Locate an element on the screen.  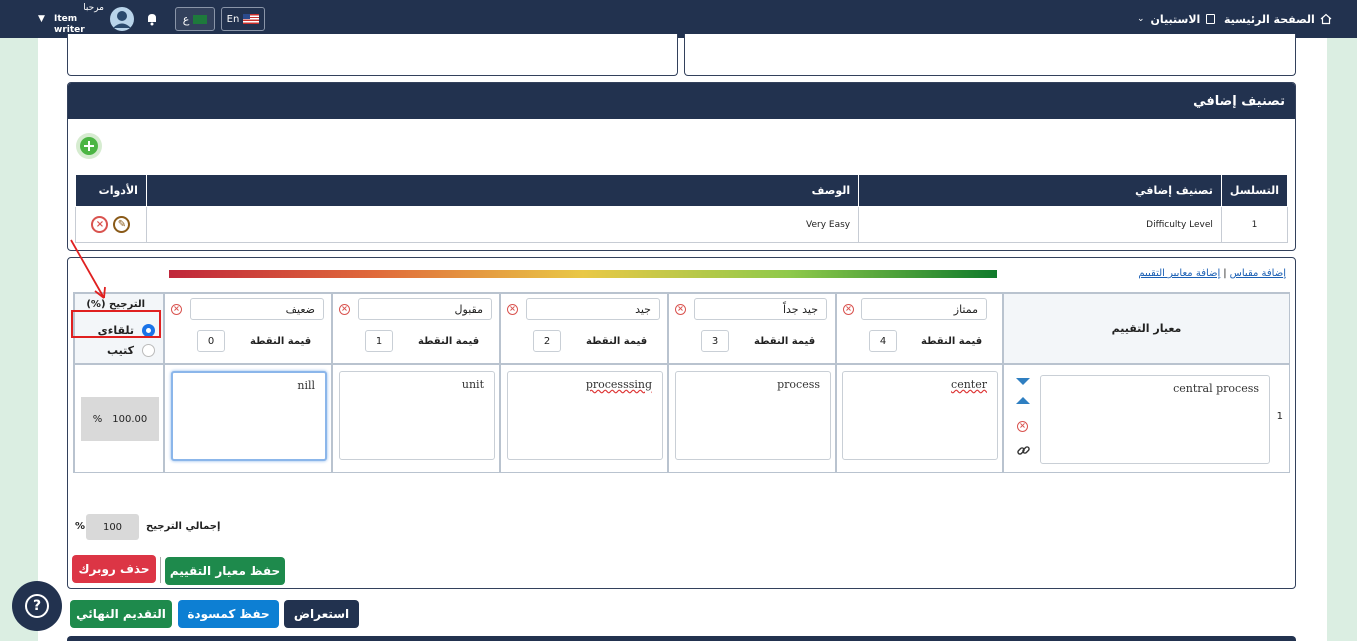
weight-writer-label: كتيب is located at coordinates (120, 350).